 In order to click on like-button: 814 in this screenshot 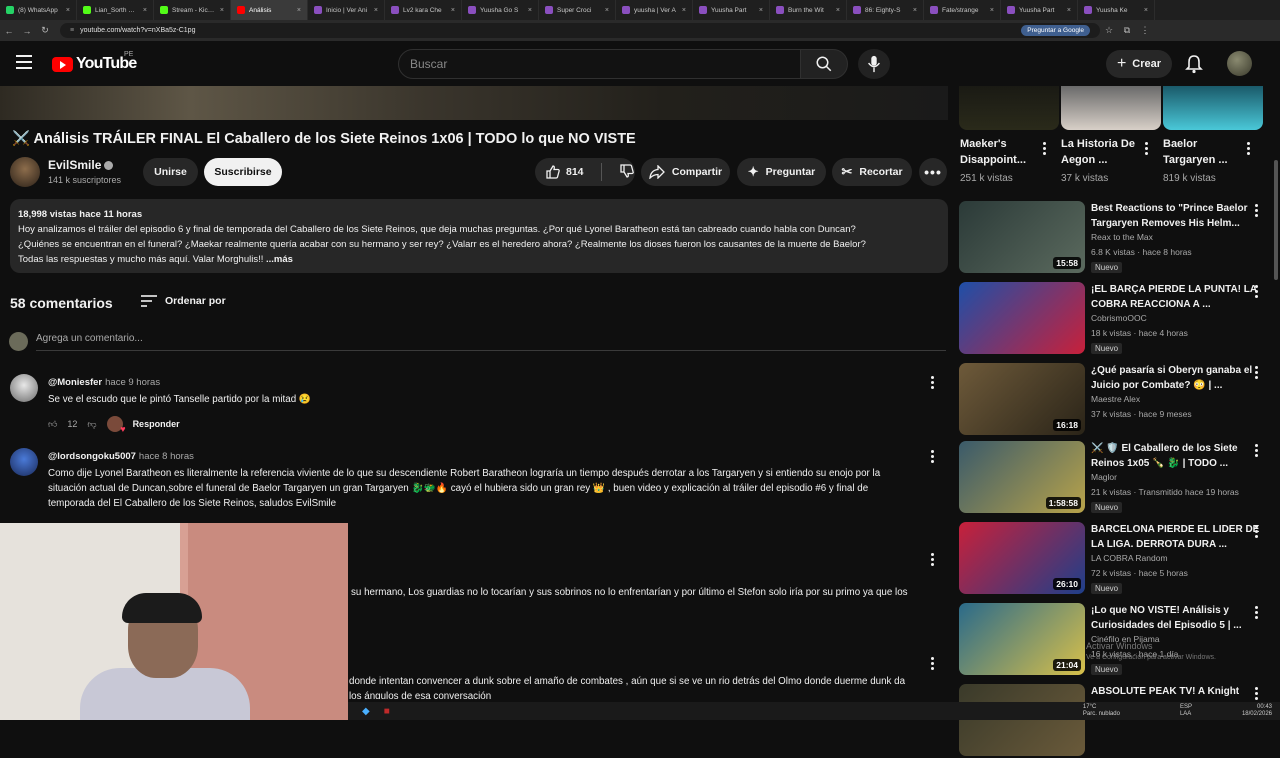, I will do `click(564, 172)`.